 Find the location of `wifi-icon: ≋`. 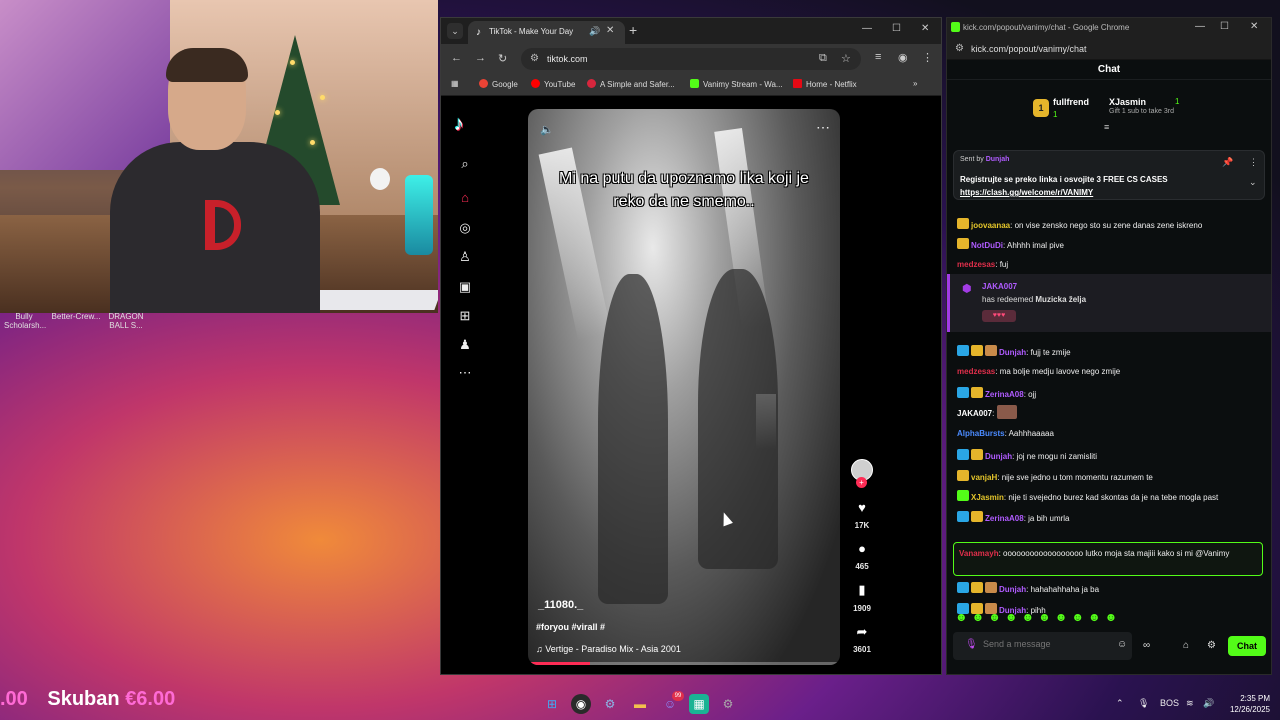

wifi-icon: ≋ is located at coordinates (1190, 703).